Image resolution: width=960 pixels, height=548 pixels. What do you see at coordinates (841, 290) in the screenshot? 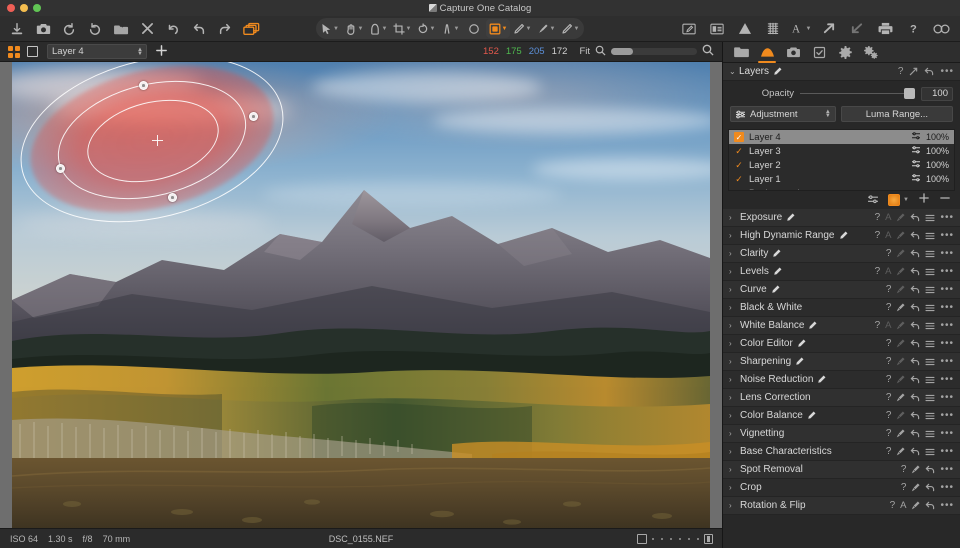
I see `tool-row-curve: › Curve? •••` at bounding box center [841, 290].